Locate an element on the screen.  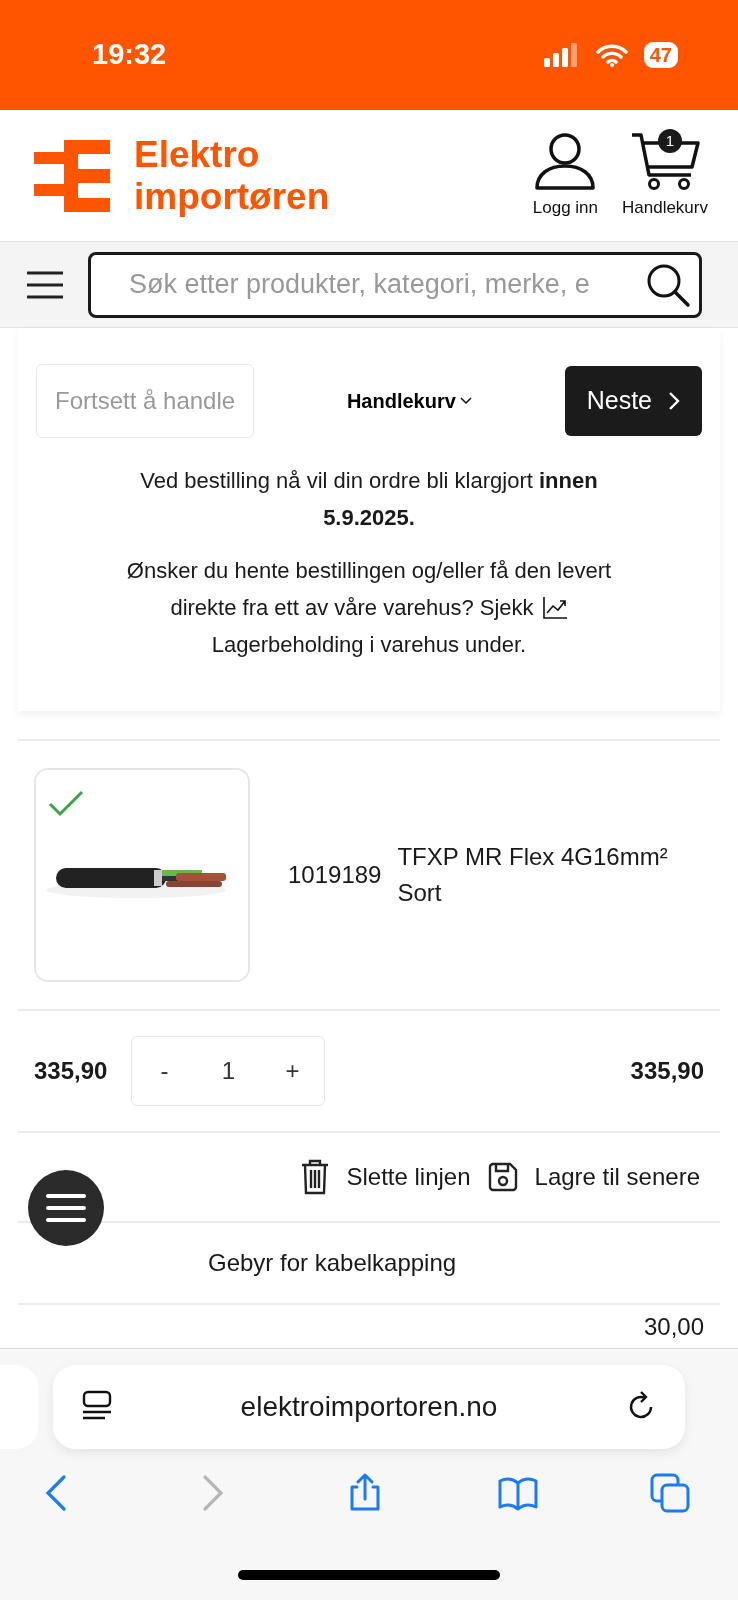
stock-notice: Ønsker du hente bestillingen og/eller få den levert is located at coordinates (369, 571).